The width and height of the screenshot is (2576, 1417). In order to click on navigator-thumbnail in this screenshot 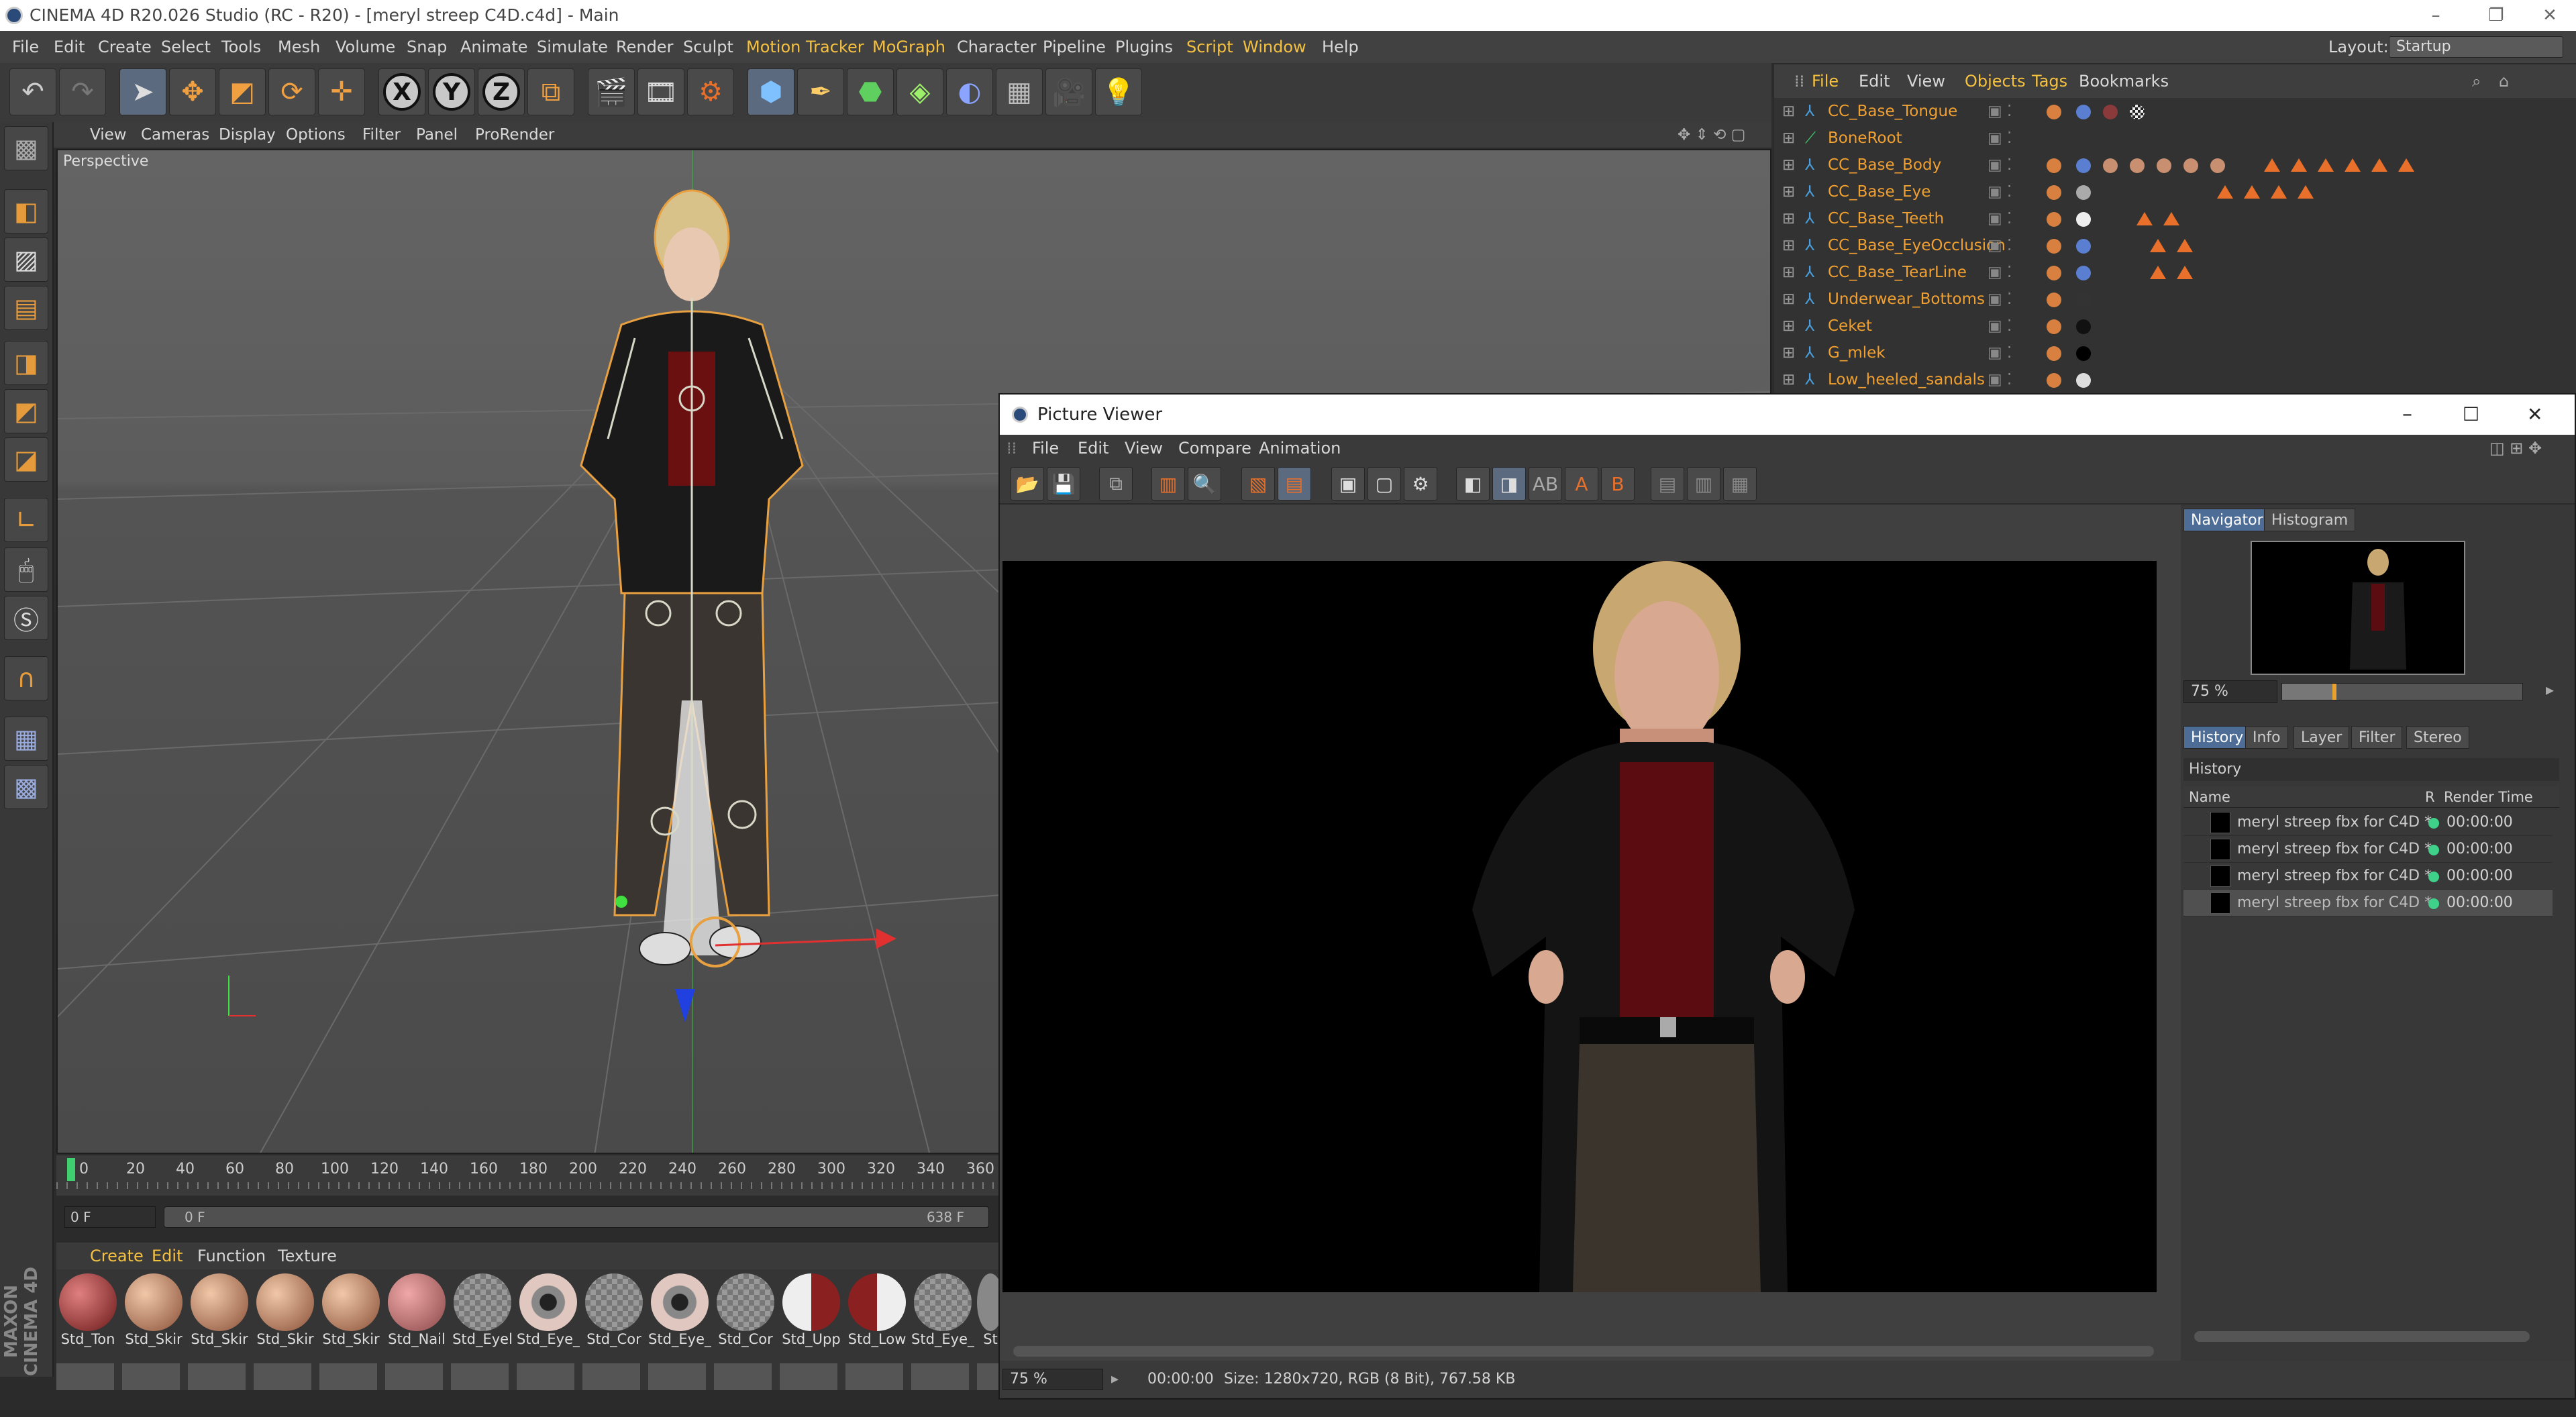, I will do `click(2358, 608)`.